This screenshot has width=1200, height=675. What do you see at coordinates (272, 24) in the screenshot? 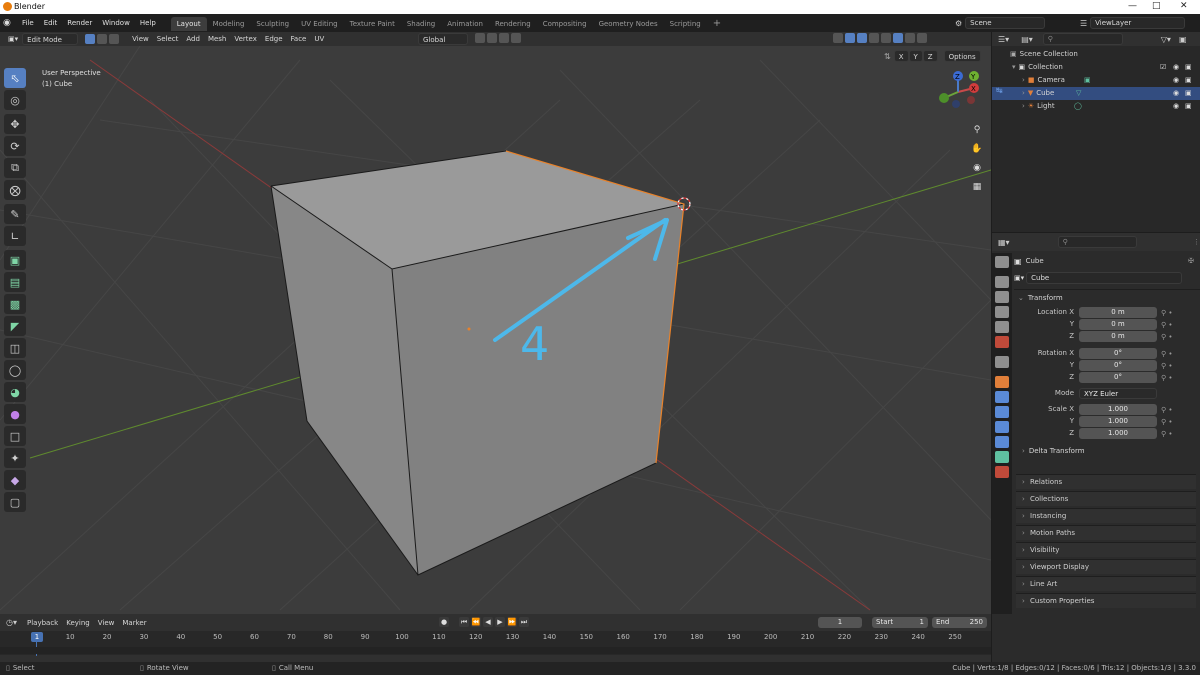
I see `workspace-tab-sculpting: Sculpting` at bounding box center [272, 24].